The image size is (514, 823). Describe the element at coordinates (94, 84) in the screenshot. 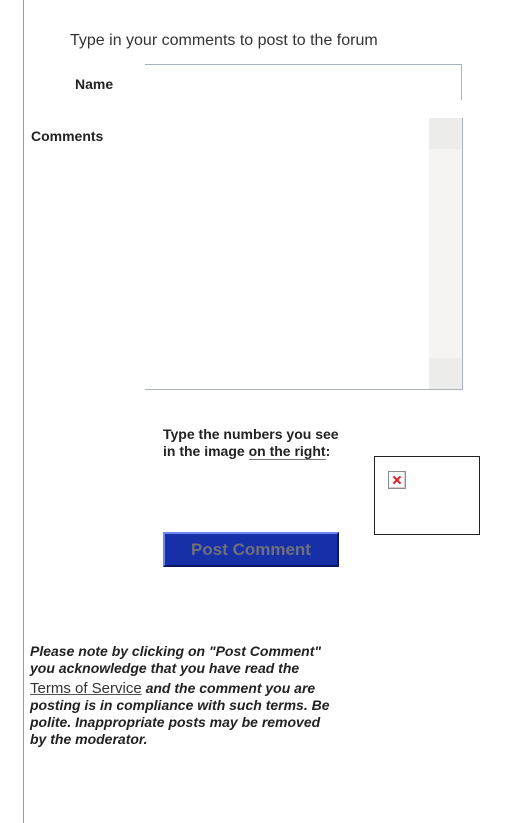

I see `name-label: Name` at that location.